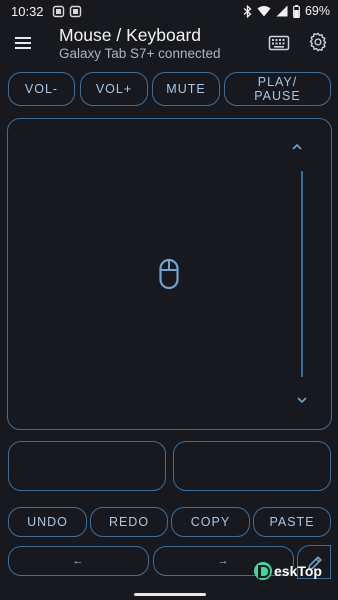 The height and width of the screenshot is (600, 338). What do you see at coordinates (169, 274) in the screenshot?
I see `mouse-icon` at bounding box center [169, 274].